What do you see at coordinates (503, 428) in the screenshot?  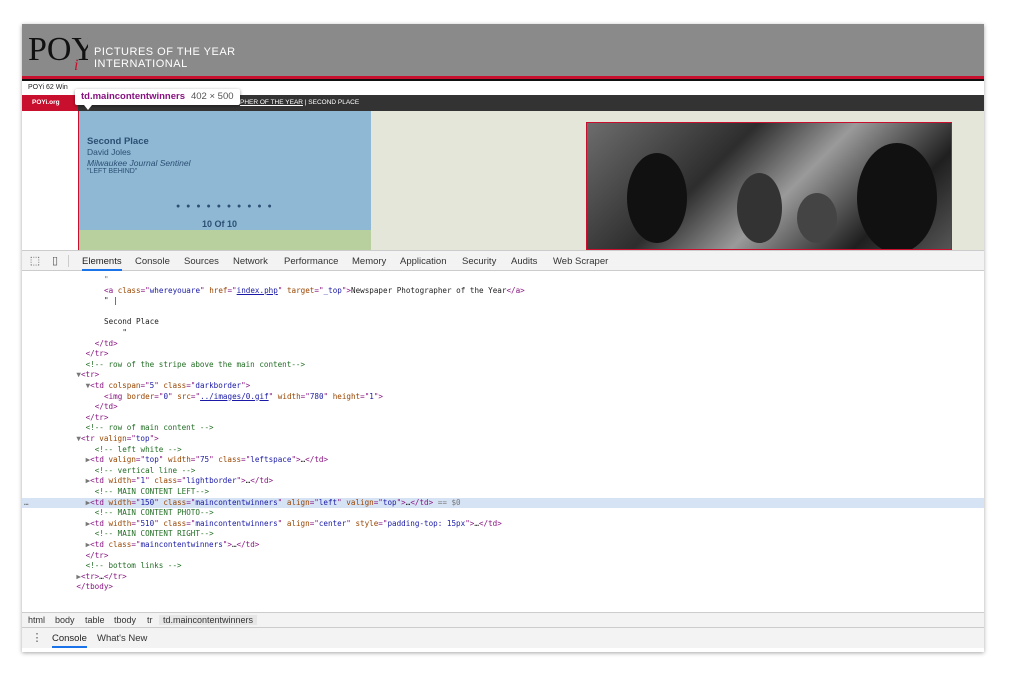 I see `dom-node-line: <!-- row of main content -->` at bounding box center [503, 428].